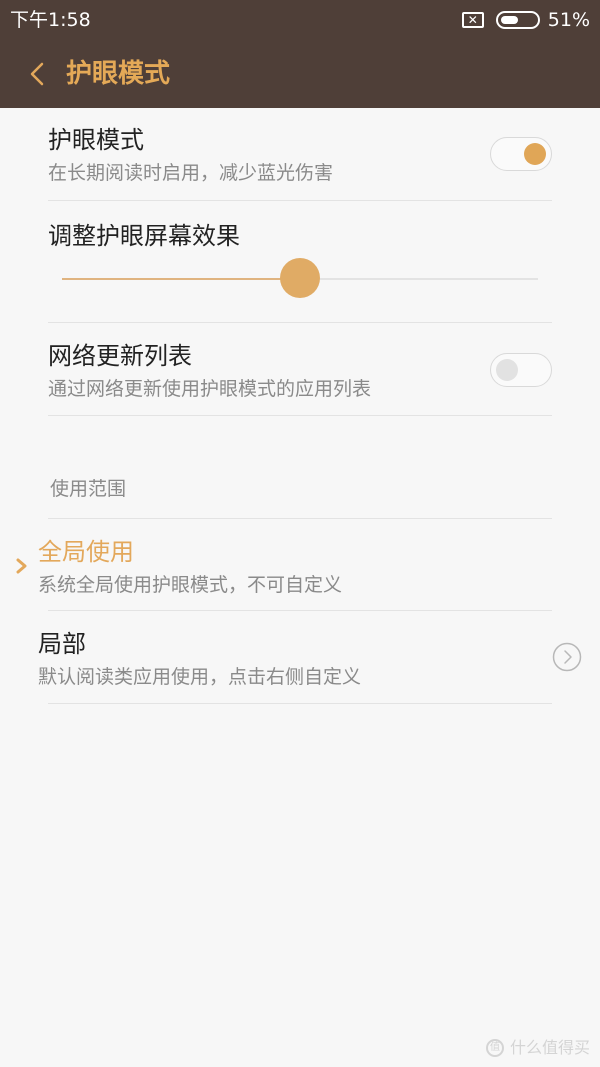 The width and height of the screenshot is (600, 1067). I want to click on network-update-subtitle: 通过网络更新使用护眼模式的应用列表, so click(210, 389).